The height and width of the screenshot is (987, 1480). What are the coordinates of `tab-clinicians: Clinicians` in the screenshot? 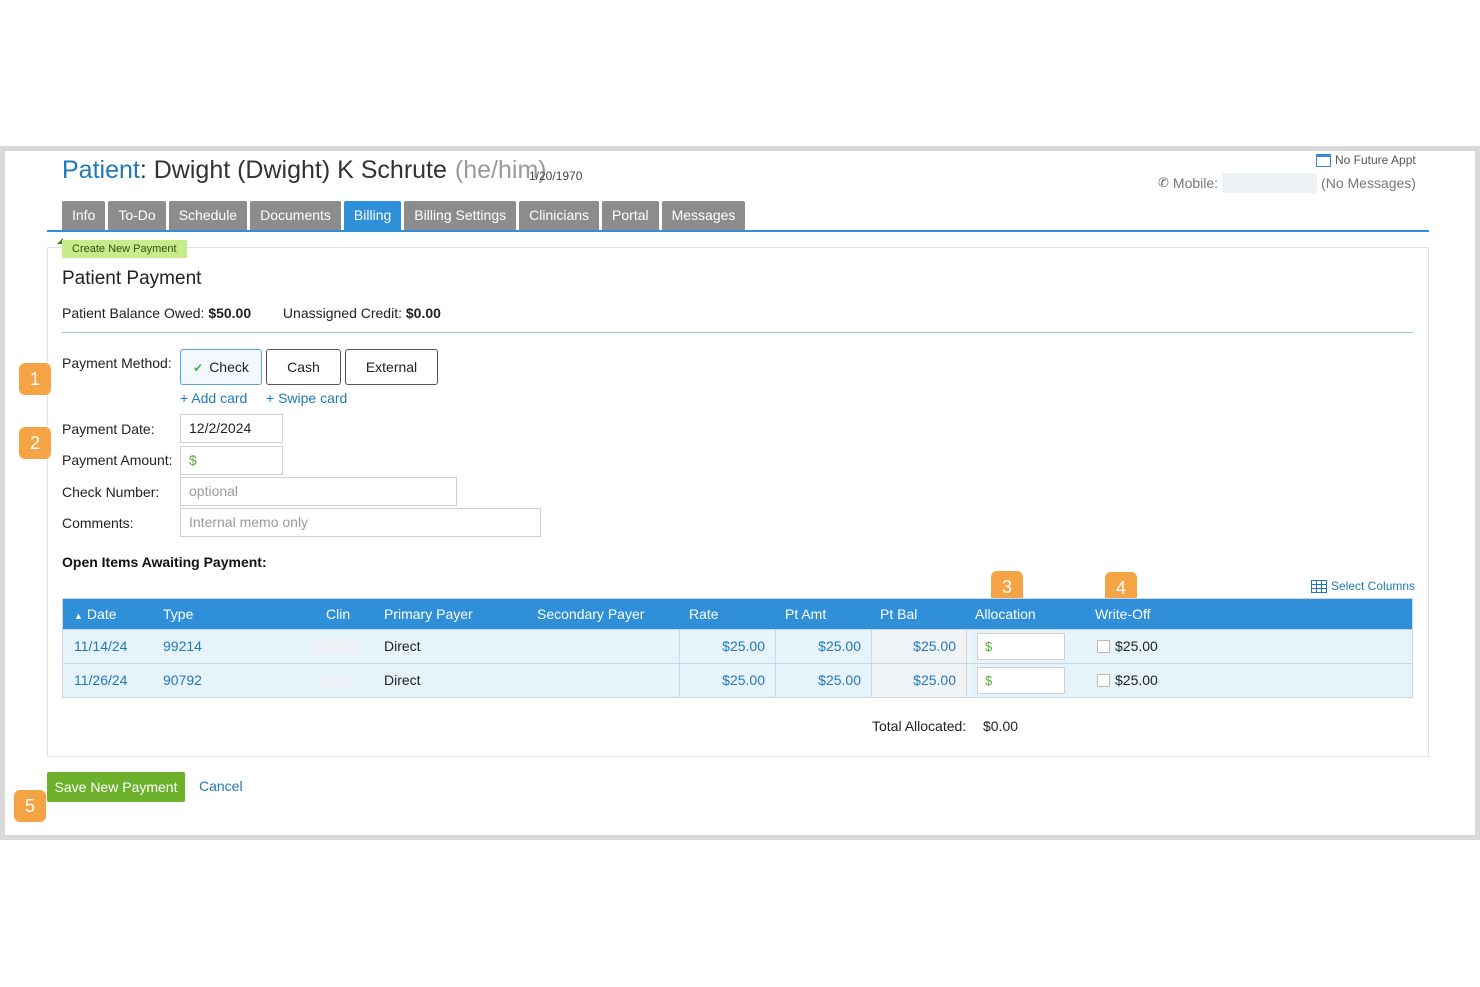 It's located at (559, 215).